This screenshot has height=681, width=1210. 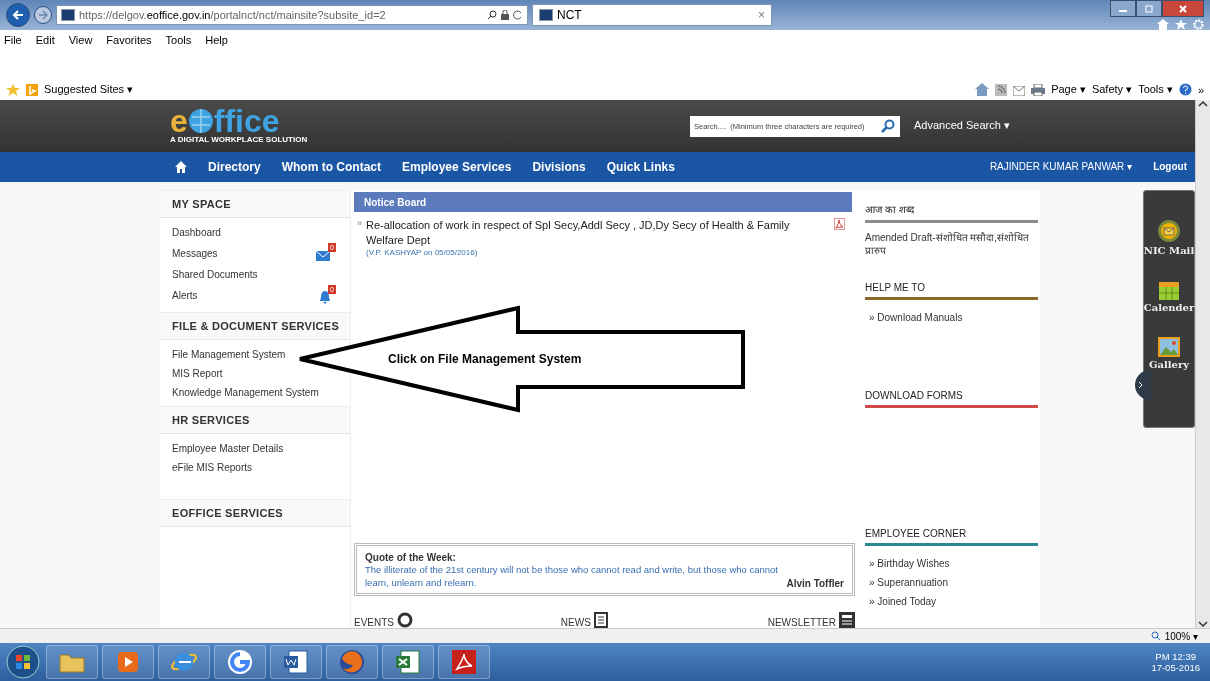 I want to click on widget-heading: DOWNLOAD FORMS, so click(x=914, y=395).